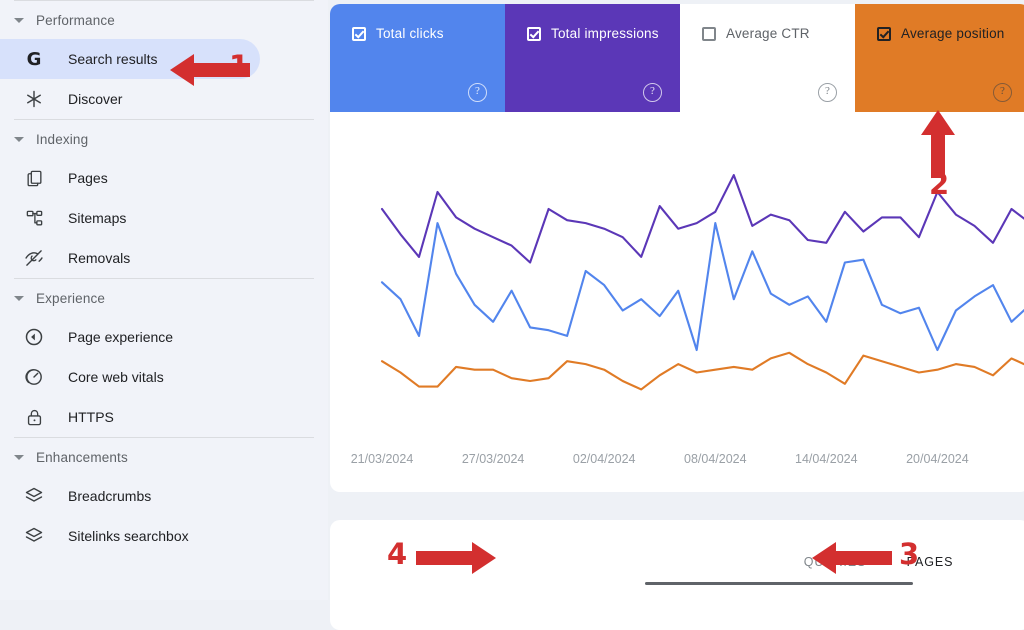  Describe the element at coordinates (397, 554) in the screenshot. I see `annotation-number-4: 4` at that location.